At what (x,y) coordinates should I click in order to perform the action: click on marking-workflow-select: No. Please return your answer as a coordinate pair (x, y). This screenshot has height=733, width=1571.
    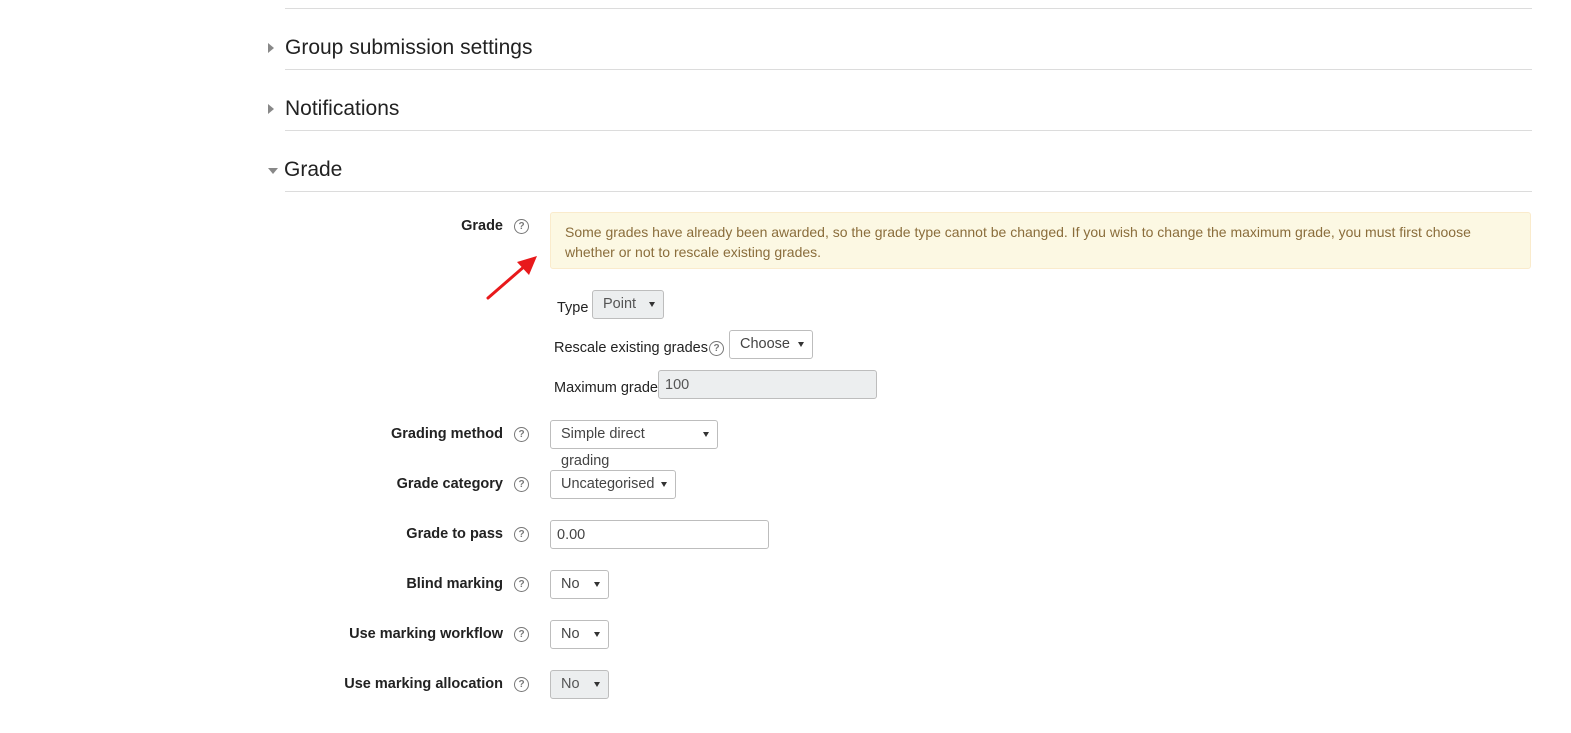
    Looking at the image, I should click on (579, 634).